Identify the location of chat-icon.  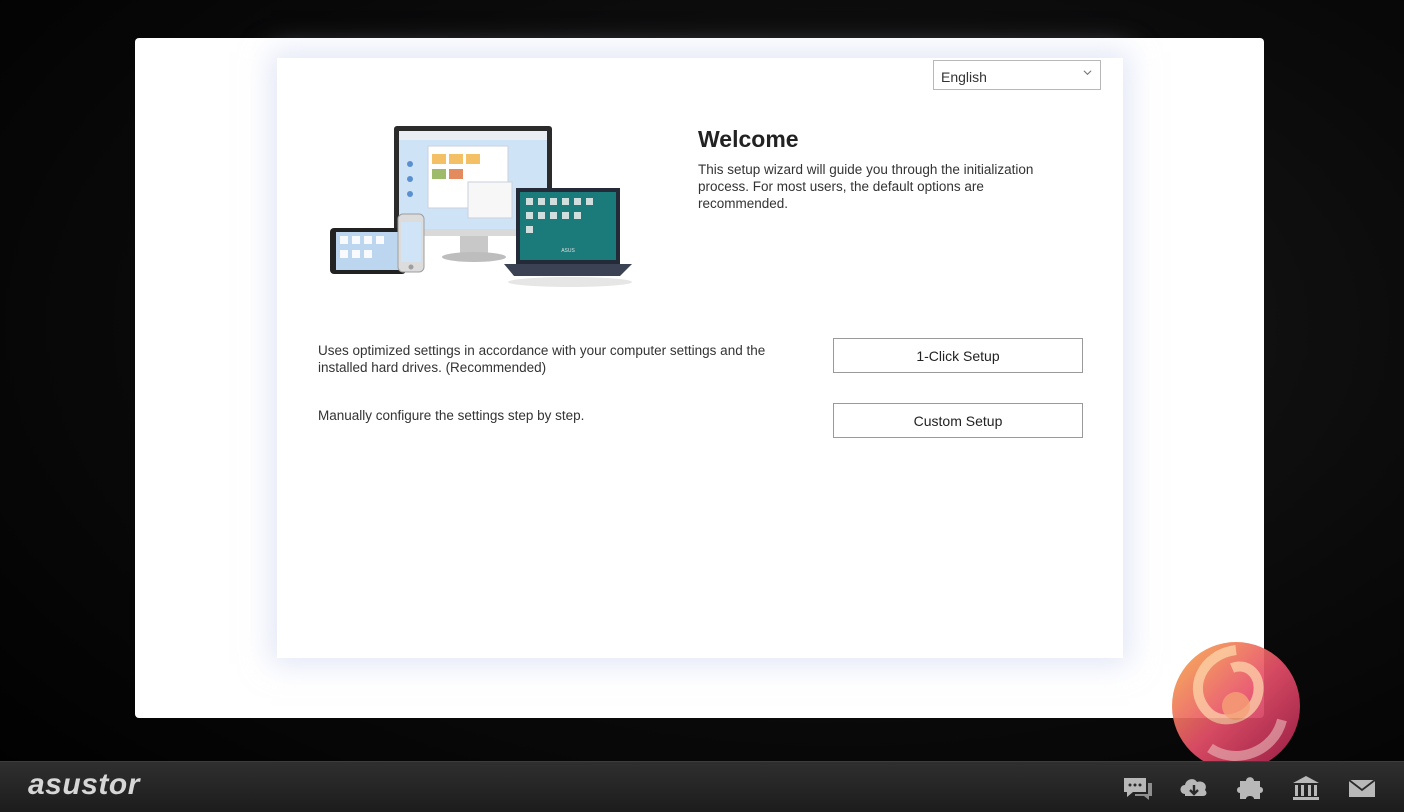
(1138, 788).